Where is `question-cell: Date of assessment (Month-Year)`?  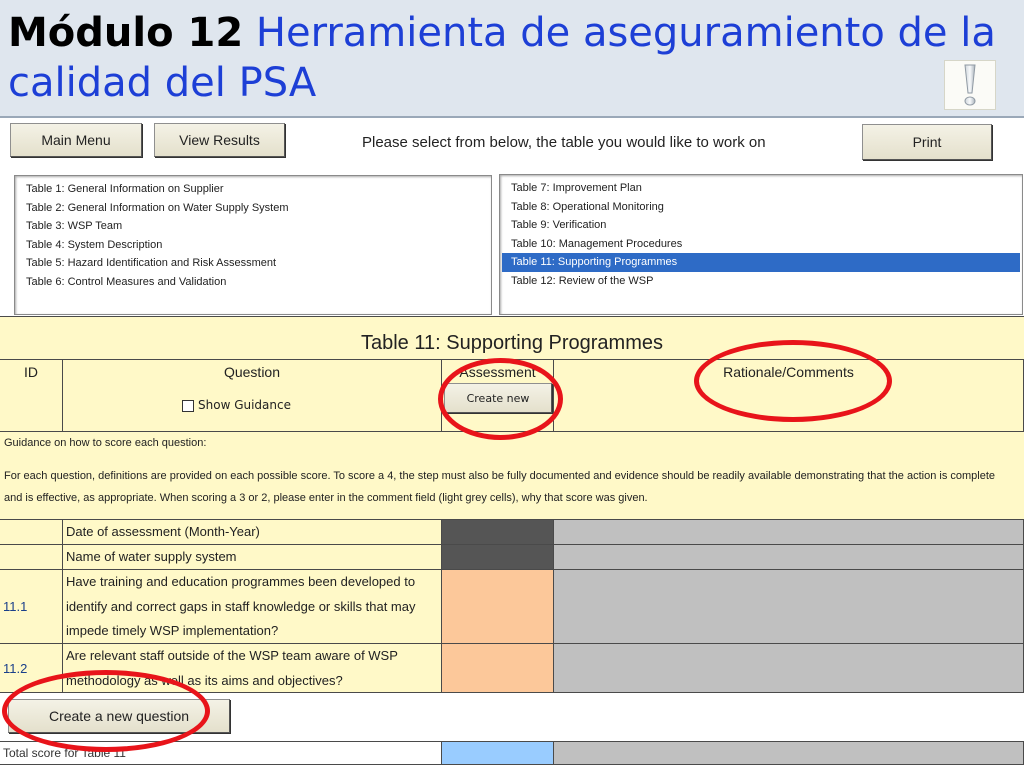
question-cell: Date of assessment (Month-Year) is located at coordinates (252, 532).